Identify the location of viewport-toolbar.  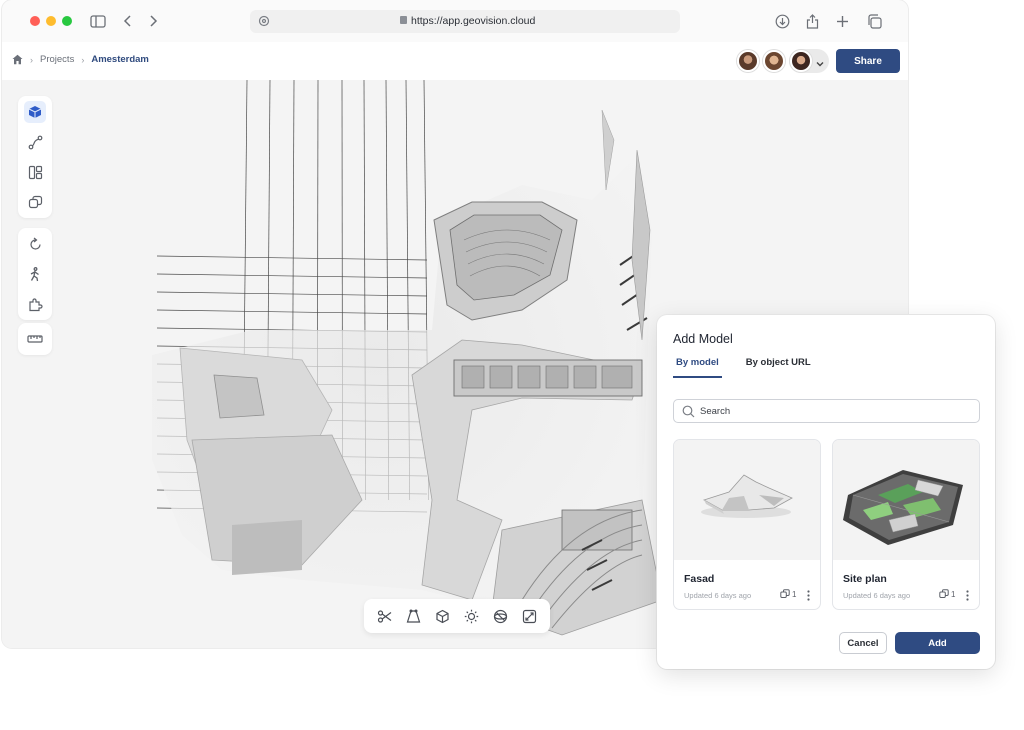
(457, 616).